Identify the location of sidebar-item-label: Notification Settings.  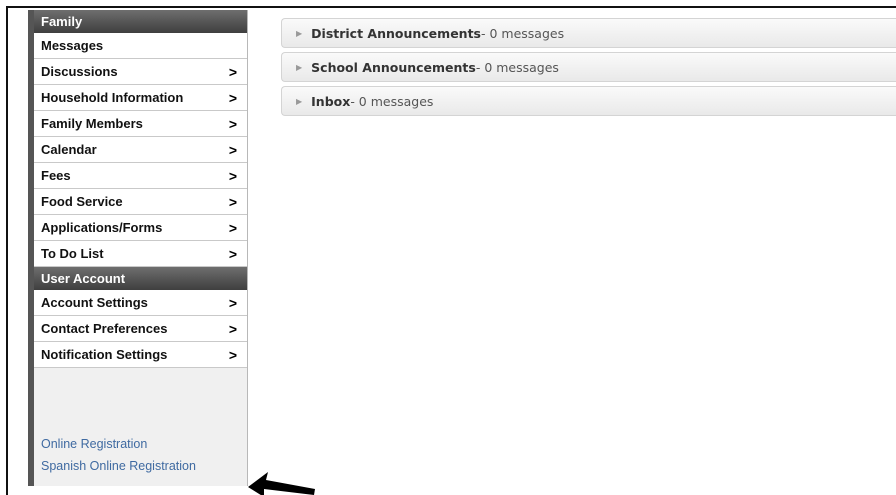
(104, 354).